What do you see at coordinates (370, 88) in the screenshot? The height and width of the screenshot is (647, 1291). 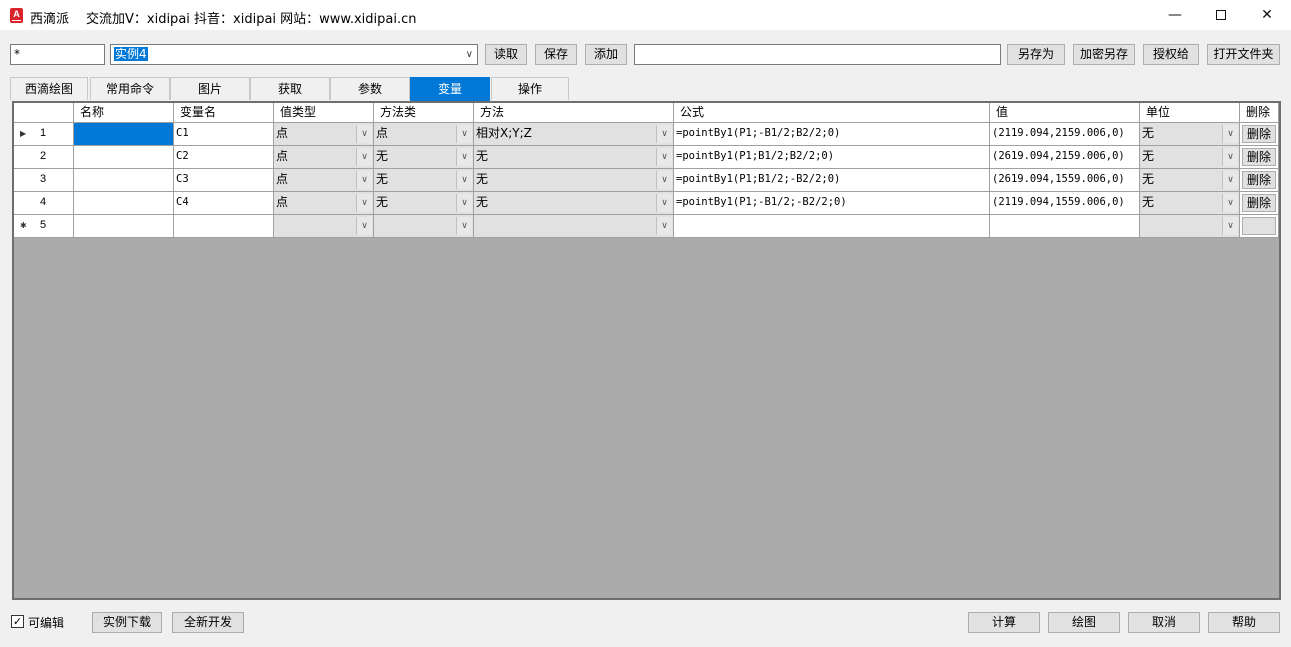 I see `tab-5: 参数` at bounding box center [370, 88].